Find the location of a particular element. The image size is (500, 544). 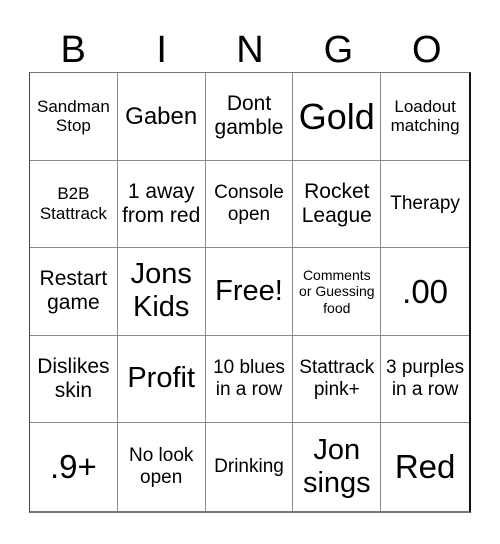

bingo-cell: .00 is located at coordinates (425, 292).